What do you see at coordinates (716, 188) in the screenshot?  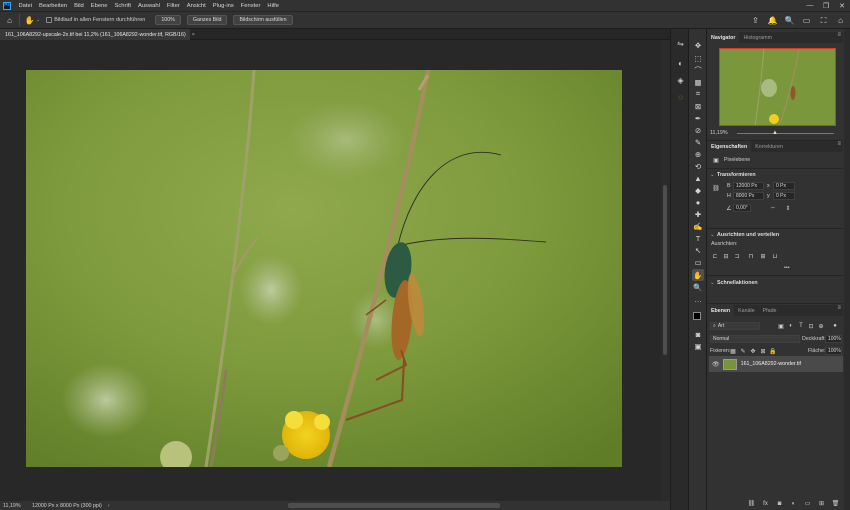 I see `link-dimensions-icon: ⛓` at bounding box center [716, 188].